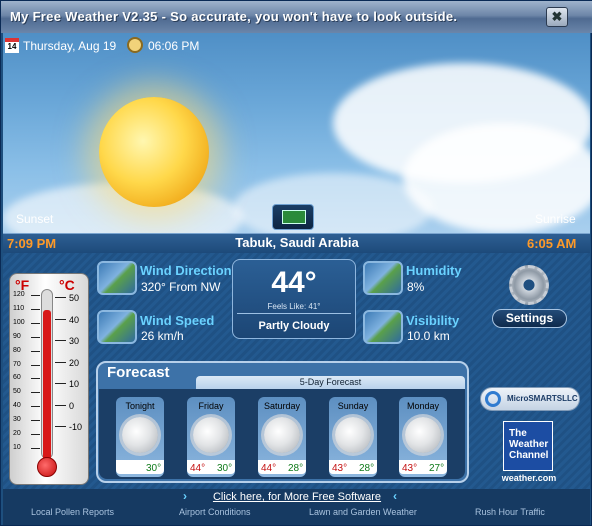 Image resolution: width=592 pixels, height=526 pixels. Describe the element at coordinates (529, 285) in the screenshot. I see `gear-icon` at that location.